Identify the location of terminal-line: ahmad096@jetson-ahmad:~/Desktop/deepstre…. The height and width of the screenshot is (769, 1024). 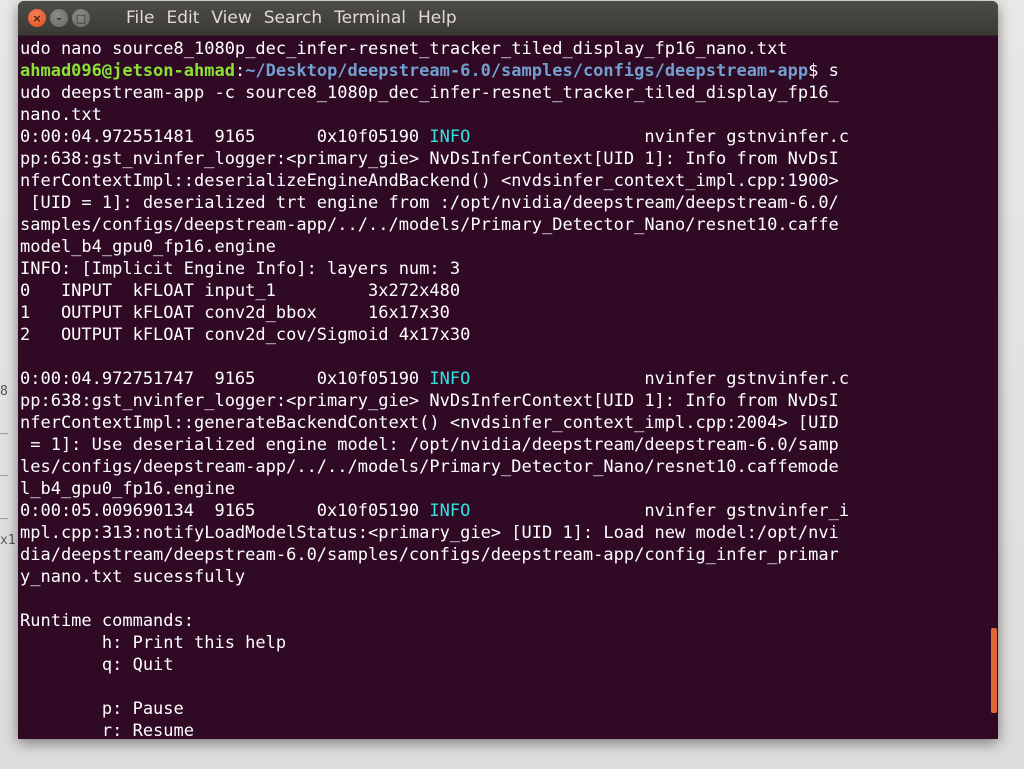
(502, 71).